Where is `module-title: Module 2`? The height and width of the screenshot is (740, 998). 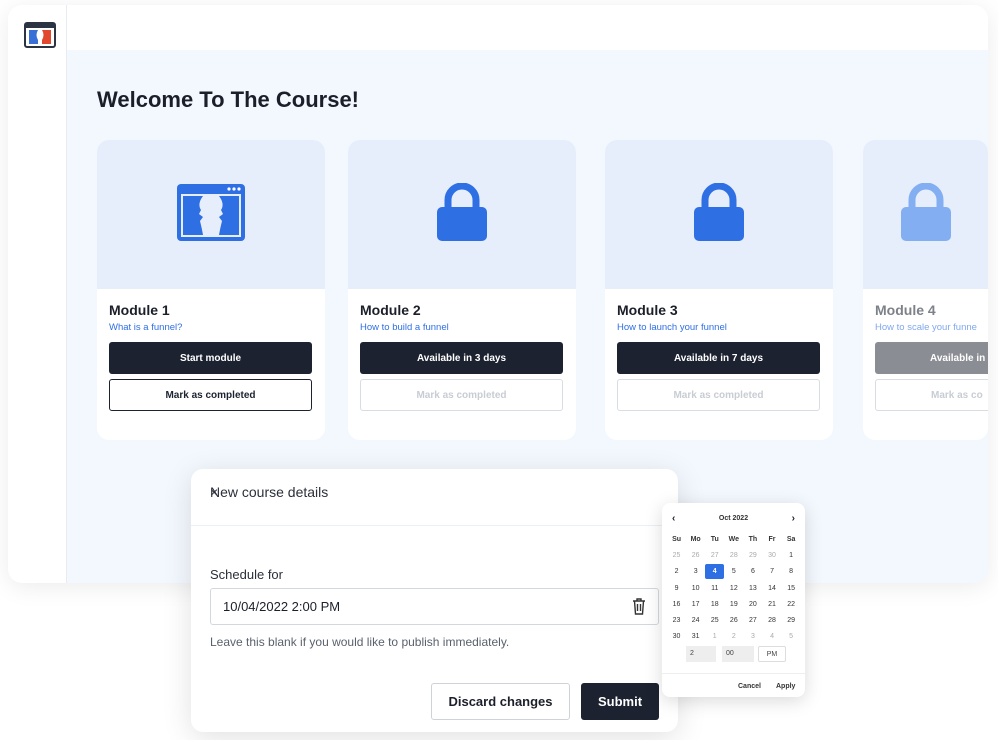
module-title: Module 2 is located at coordinates (390, 310).